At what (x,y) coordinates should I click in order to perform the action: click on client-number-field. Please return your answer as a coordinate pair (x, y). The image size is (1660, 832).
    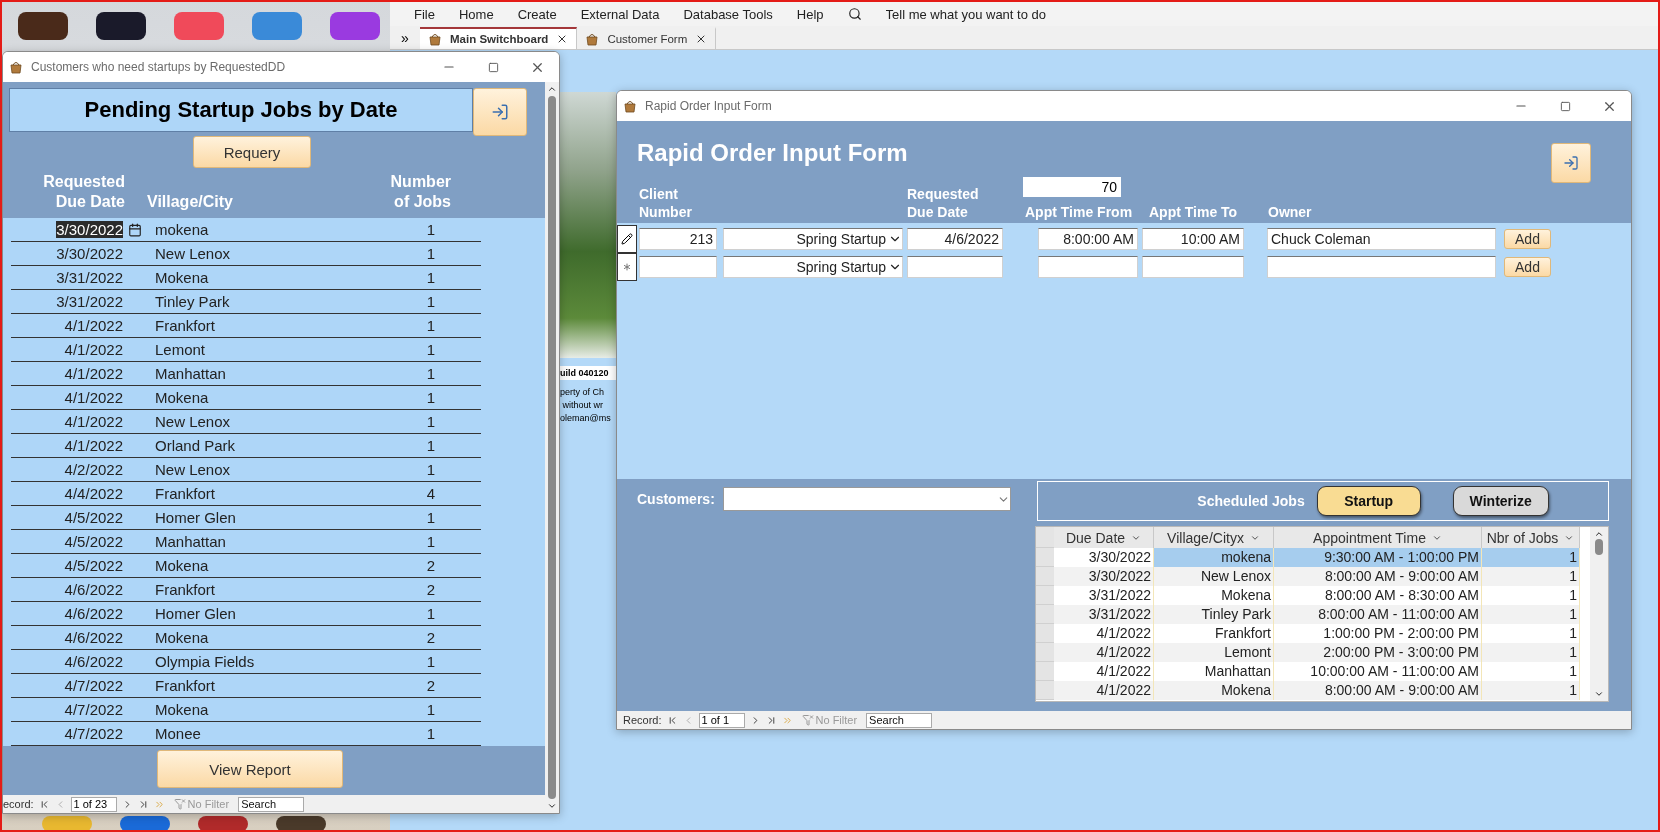
    Looking at the image, I should click on (678, 267).